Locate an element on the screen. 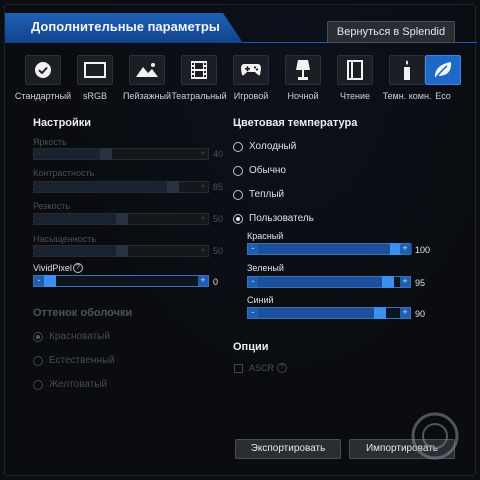 This screenshot has width=480, height=480. ascr-label: ASCR is located at coordinates (262, 368).